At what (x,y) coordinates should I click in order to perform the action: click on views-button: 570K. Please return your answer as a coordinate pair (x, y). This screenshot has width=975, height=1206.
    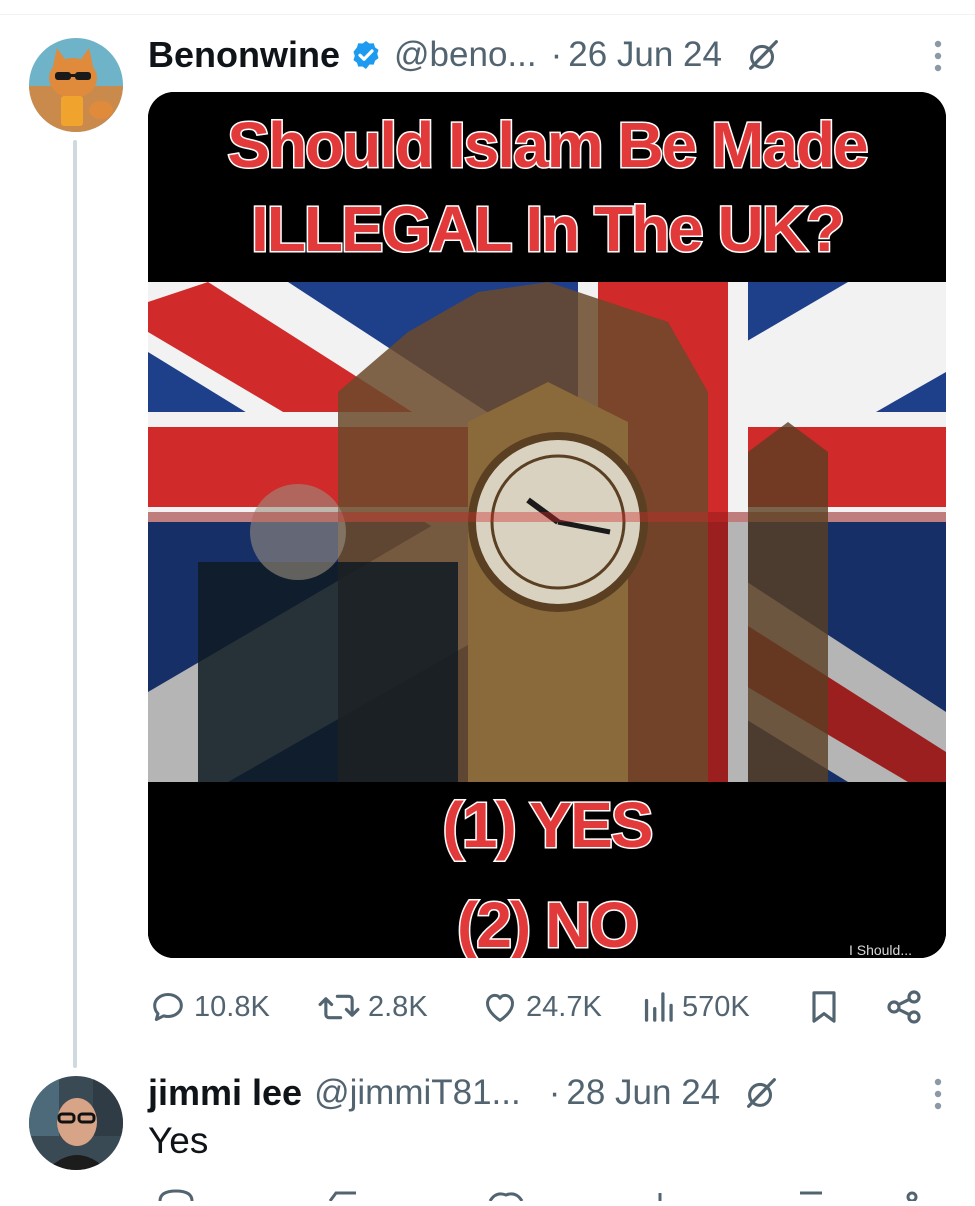
    Looking at the image, I should click on (695, 1007).